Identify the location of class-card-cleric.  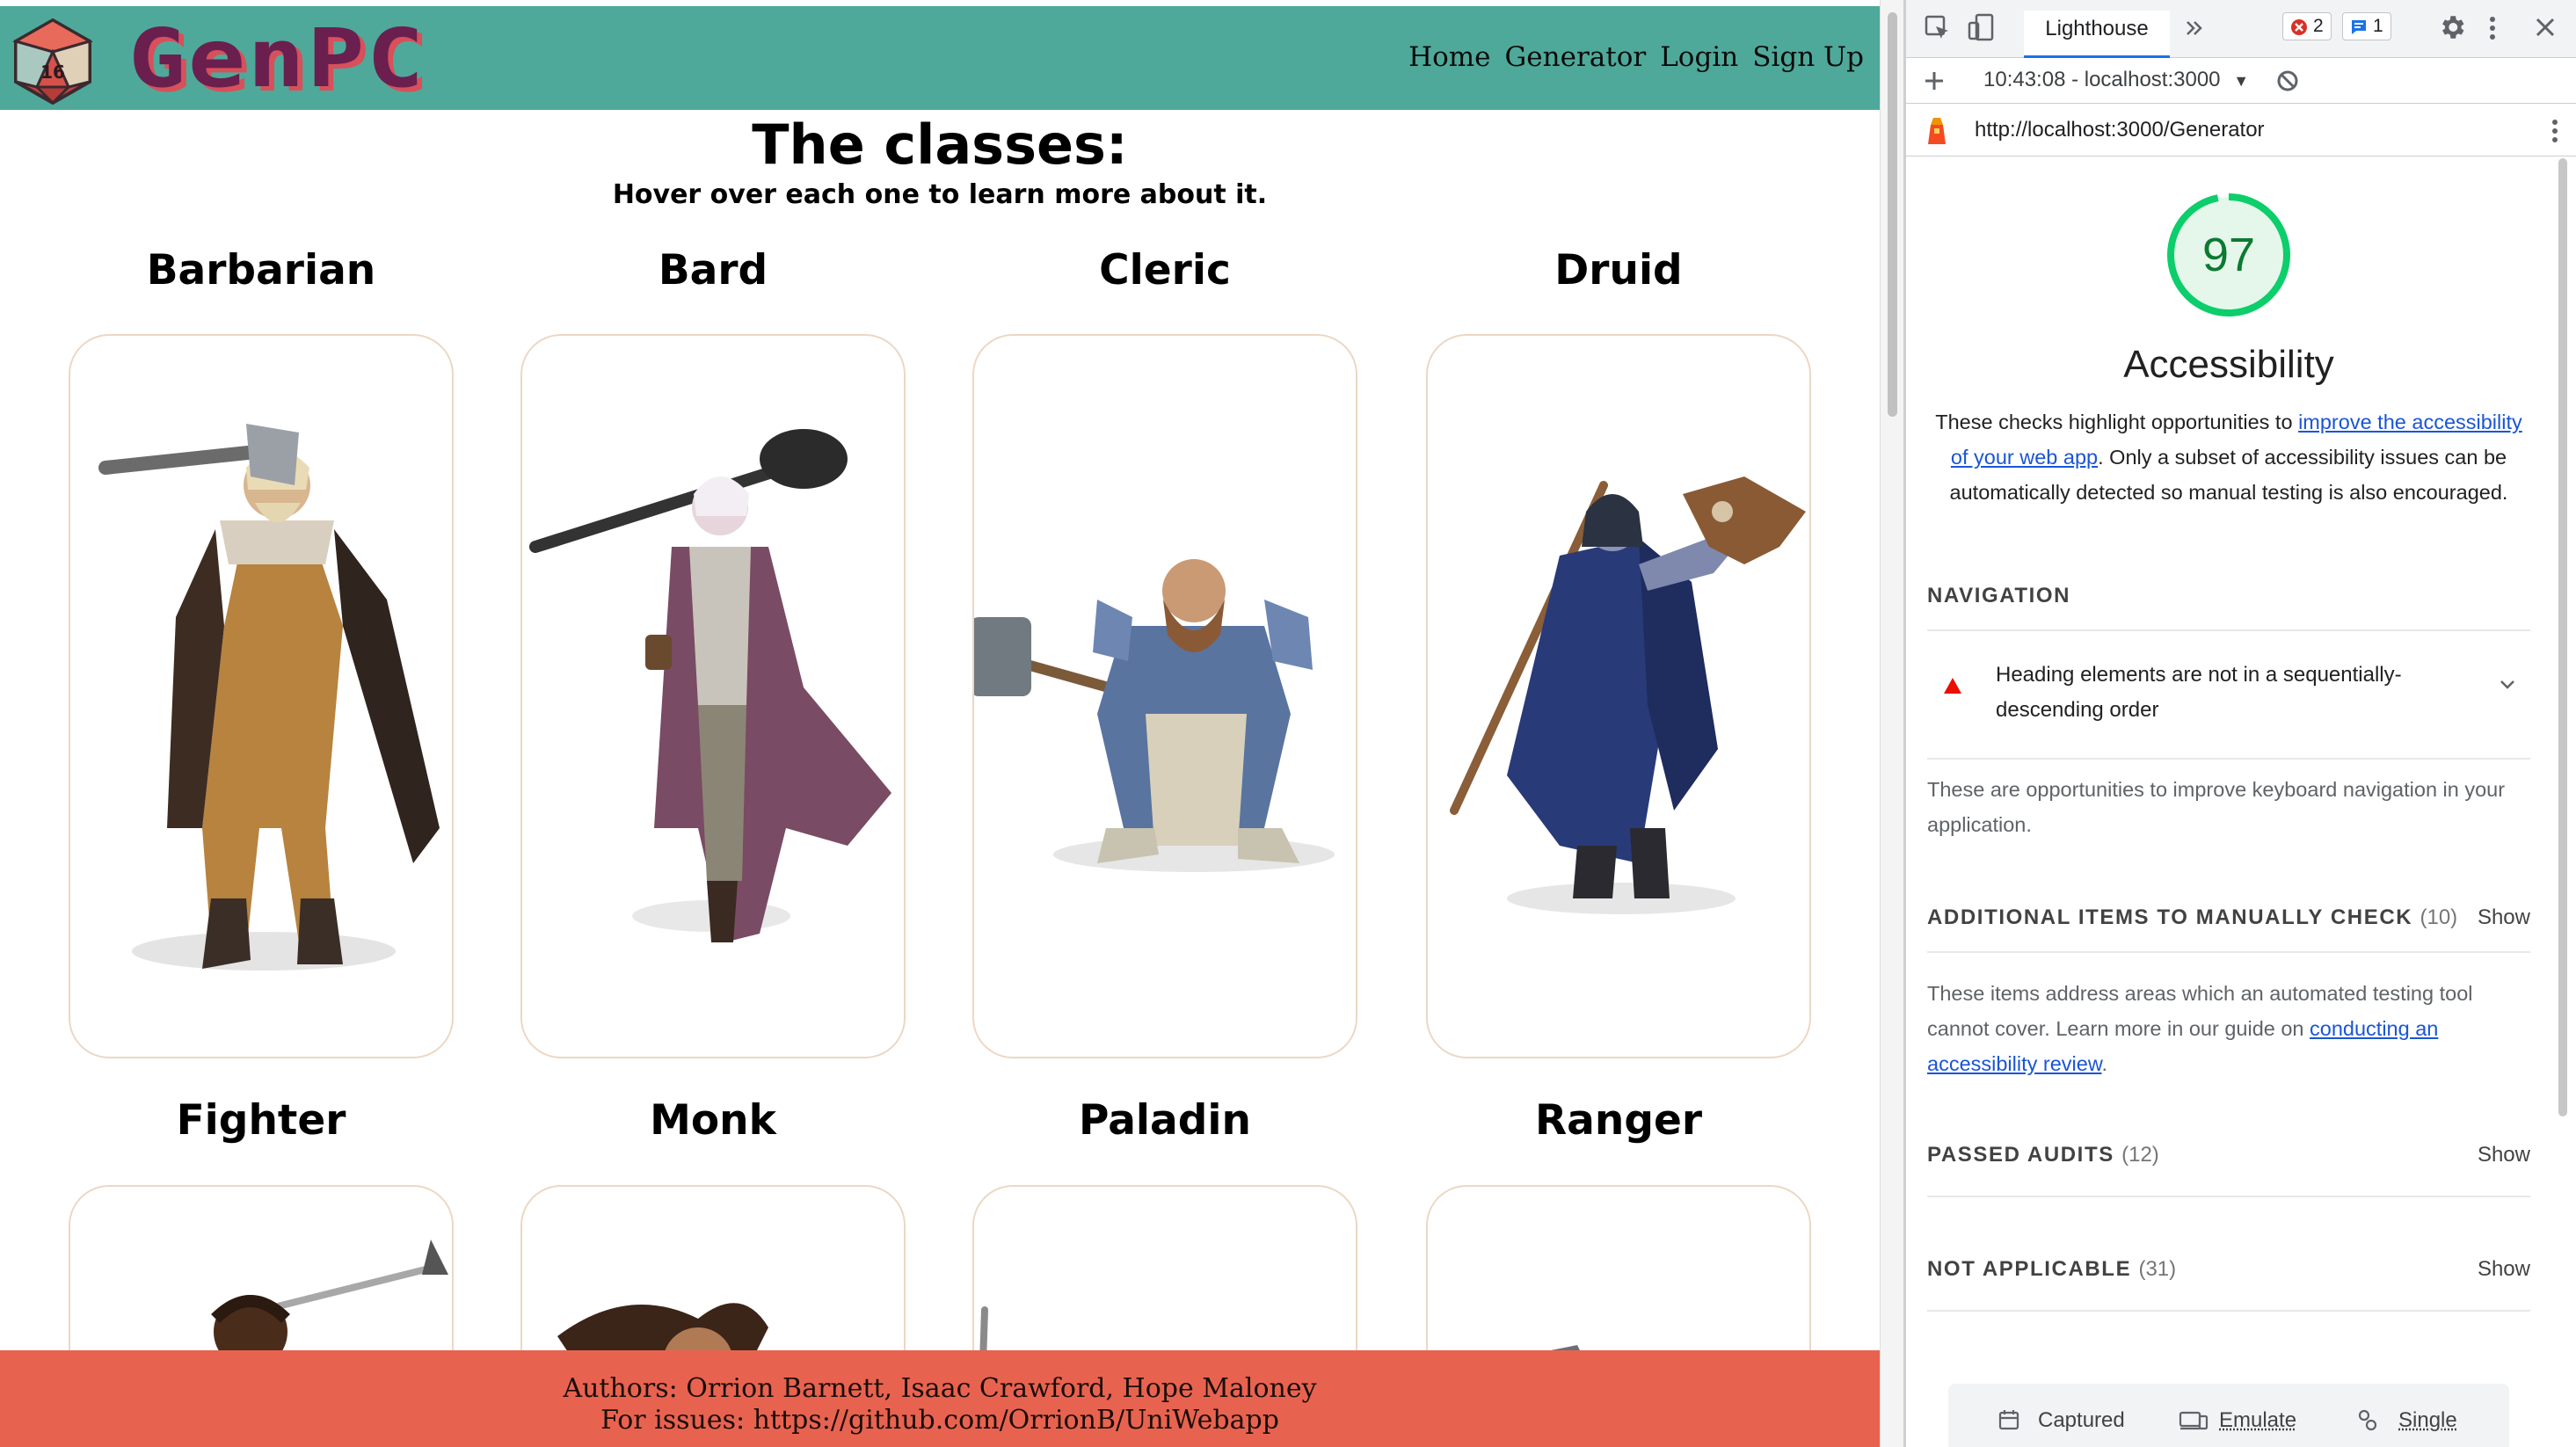
(1164, 696).